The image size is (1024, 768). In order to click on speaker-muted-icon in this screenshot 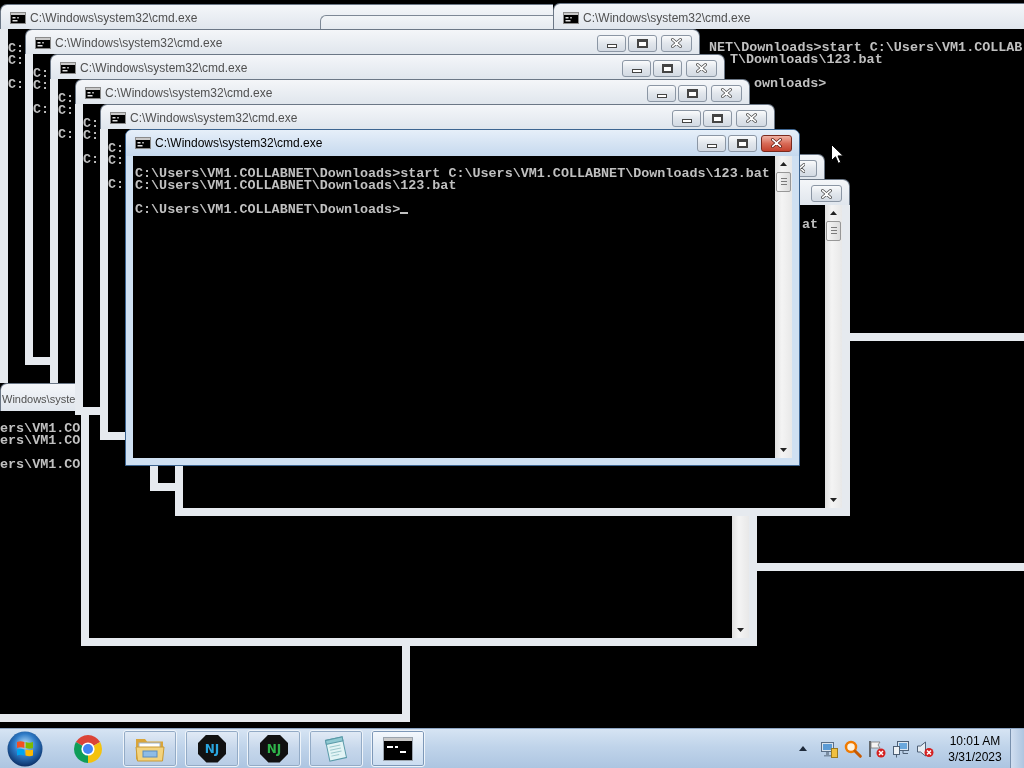, I will do `click(925, 748)`.